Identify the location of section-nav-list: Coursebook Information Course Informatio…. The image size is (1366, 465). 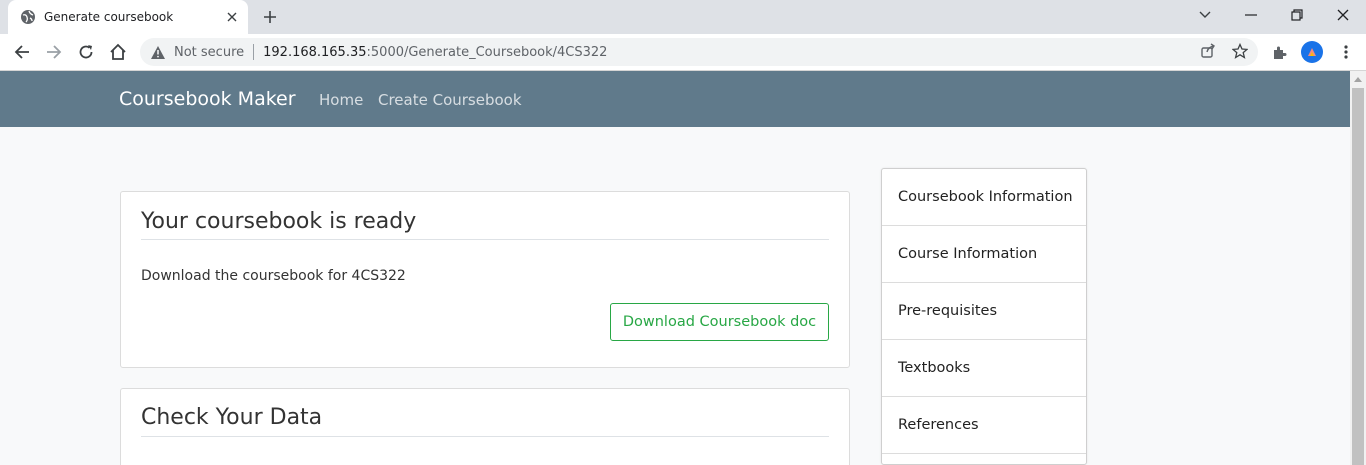
(984, 316).